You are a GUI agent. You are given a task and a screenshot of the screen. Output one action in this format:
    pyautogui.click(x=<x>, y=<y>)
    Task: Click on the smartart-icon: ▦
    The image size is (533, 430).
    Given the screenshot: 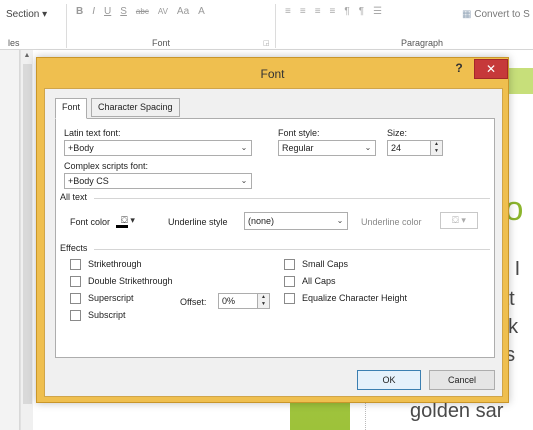 What is the action you would take?
    pyautogui.click(x=467, y=14)
    